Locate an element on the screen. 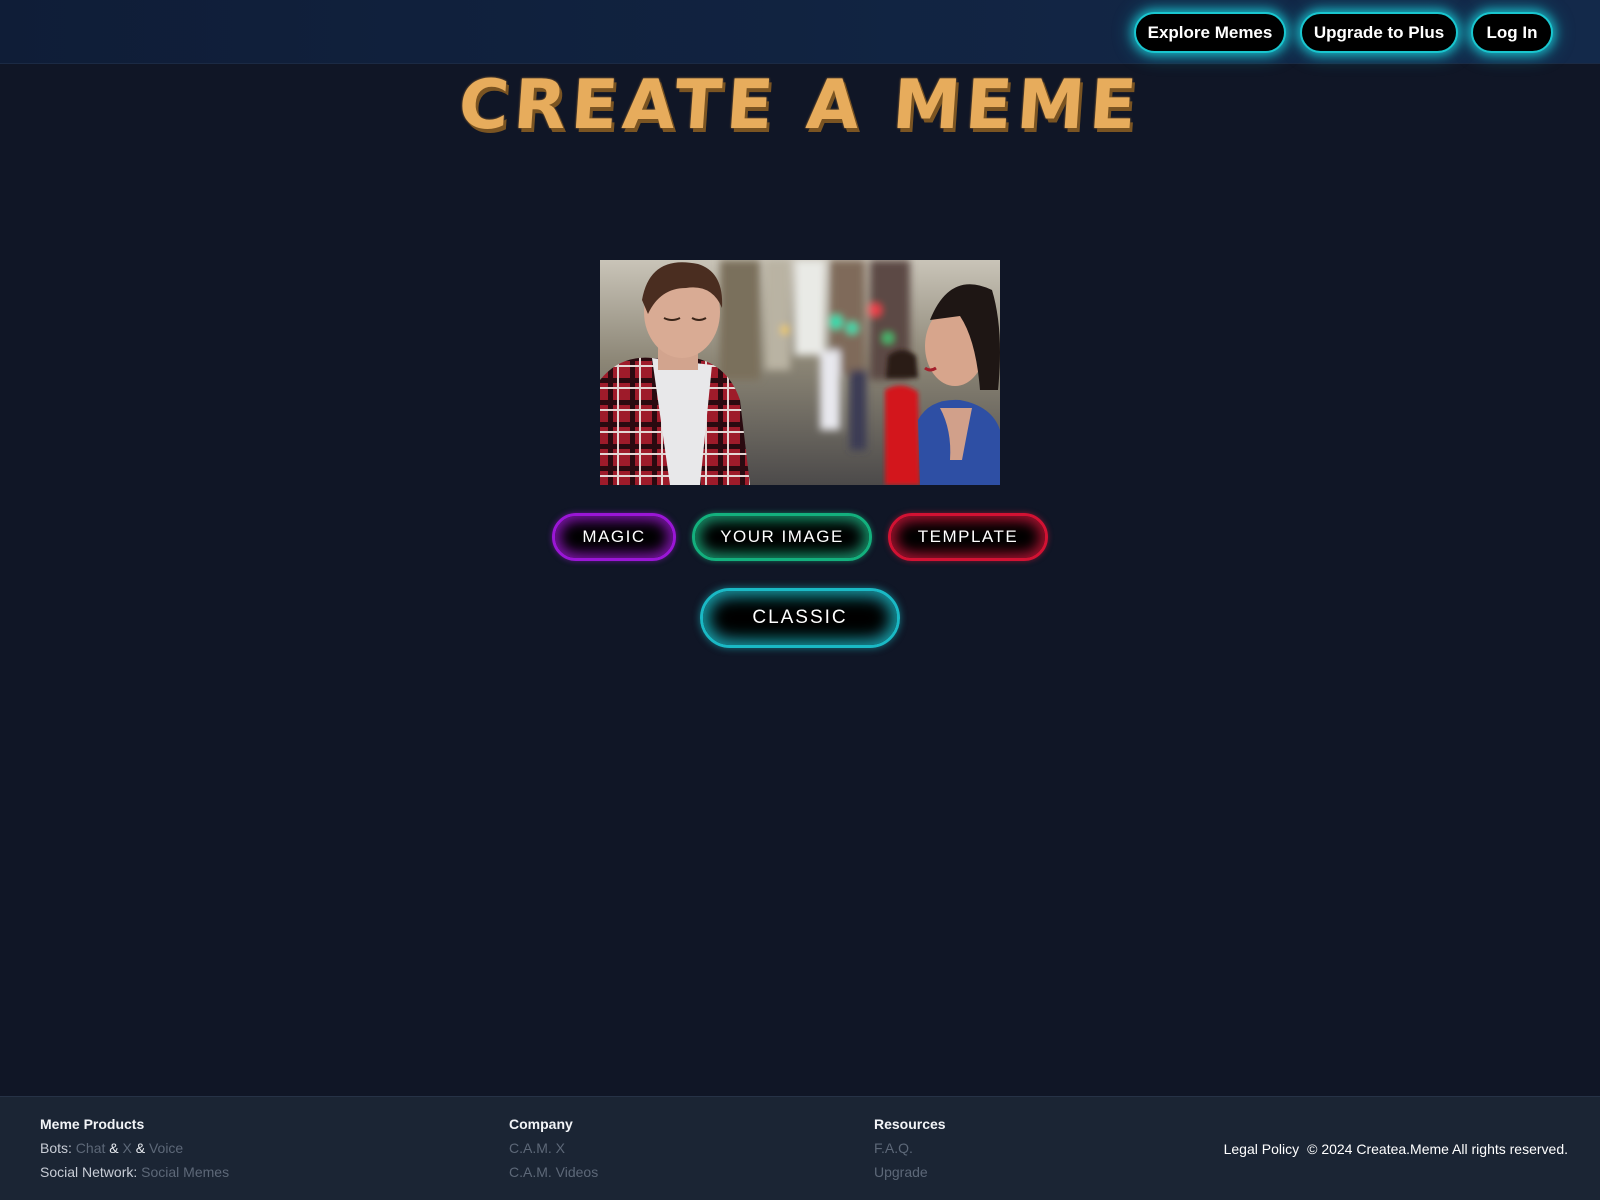 This screenshot has width=1600, height=1200. footer-bots-line: Bots: Chat & X & Voice is located at coordinates (134, 1151).